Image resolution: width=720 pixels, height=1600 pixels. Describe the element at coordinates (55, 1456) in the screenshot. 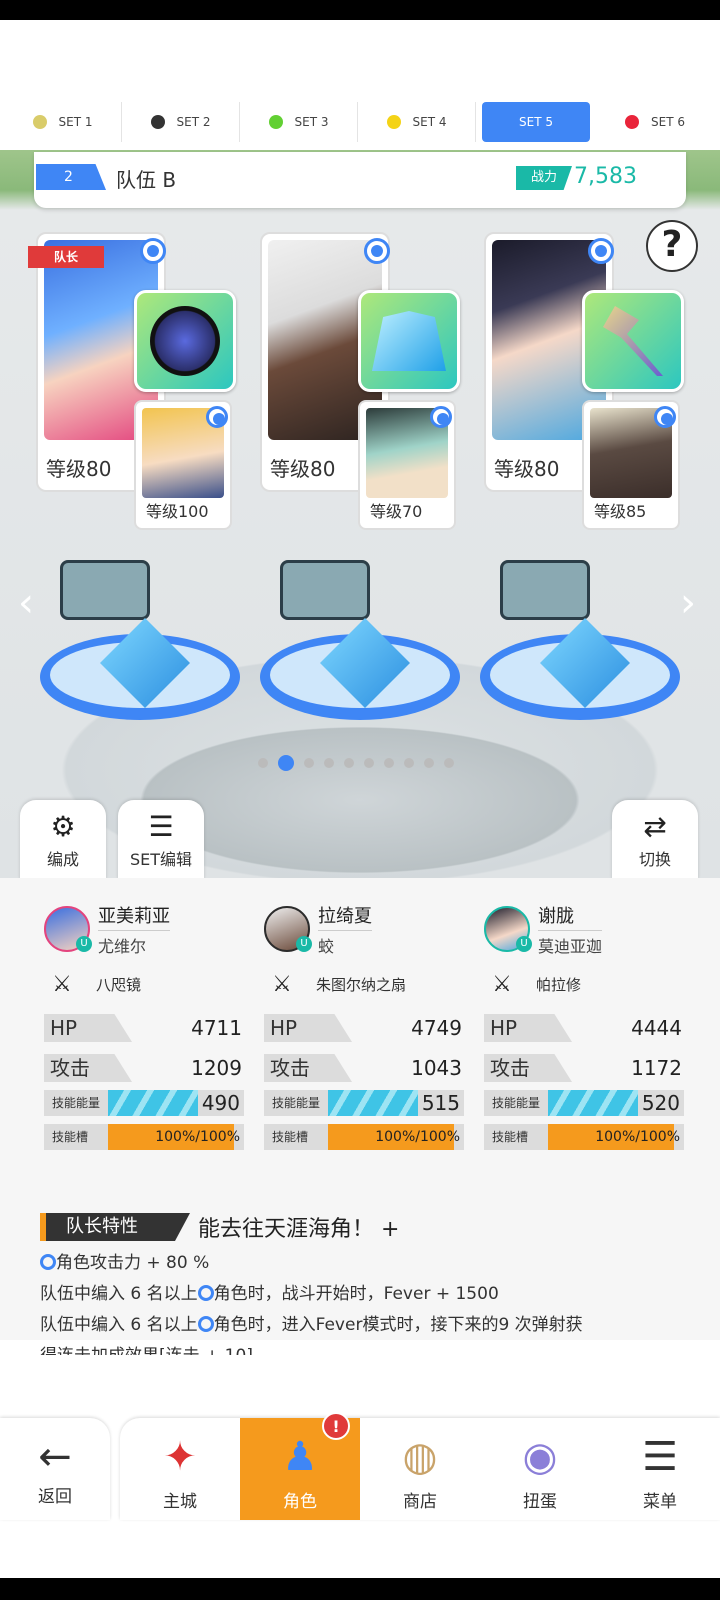

I see `back-arrow-icon: ←` at that location.